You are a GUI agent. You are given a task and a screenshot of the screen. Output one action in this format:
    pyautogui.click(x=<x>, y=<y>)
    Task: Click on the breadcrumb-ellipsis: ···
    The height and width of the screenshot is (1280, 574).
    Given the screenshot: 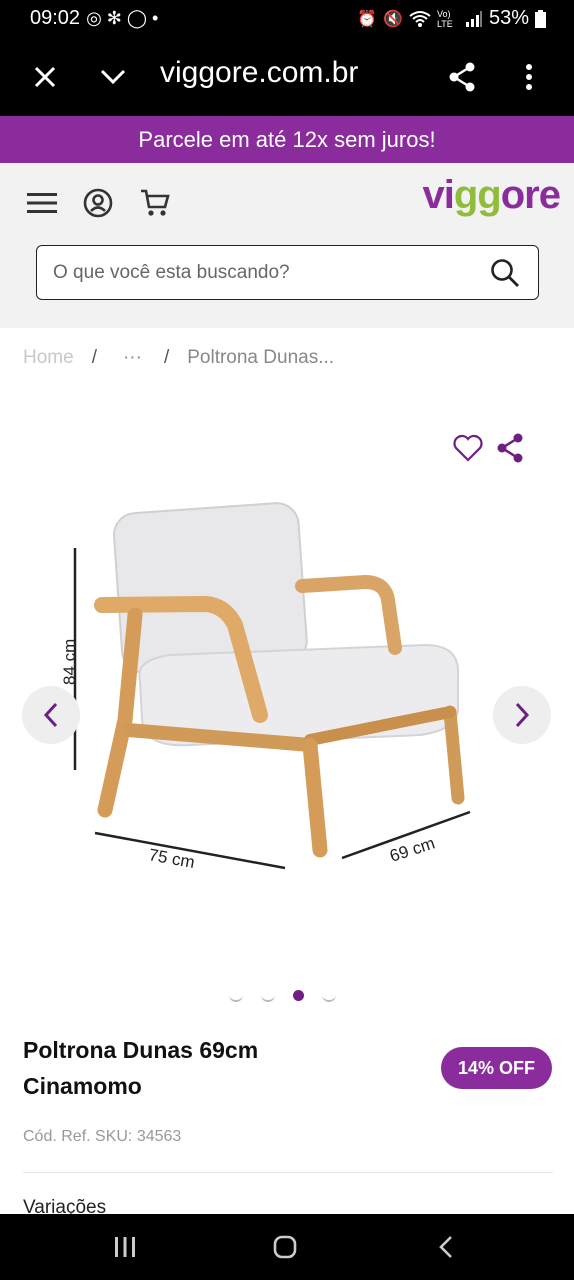 What is the action you would take?
    pyautogui.click(x=132, y=358)
    